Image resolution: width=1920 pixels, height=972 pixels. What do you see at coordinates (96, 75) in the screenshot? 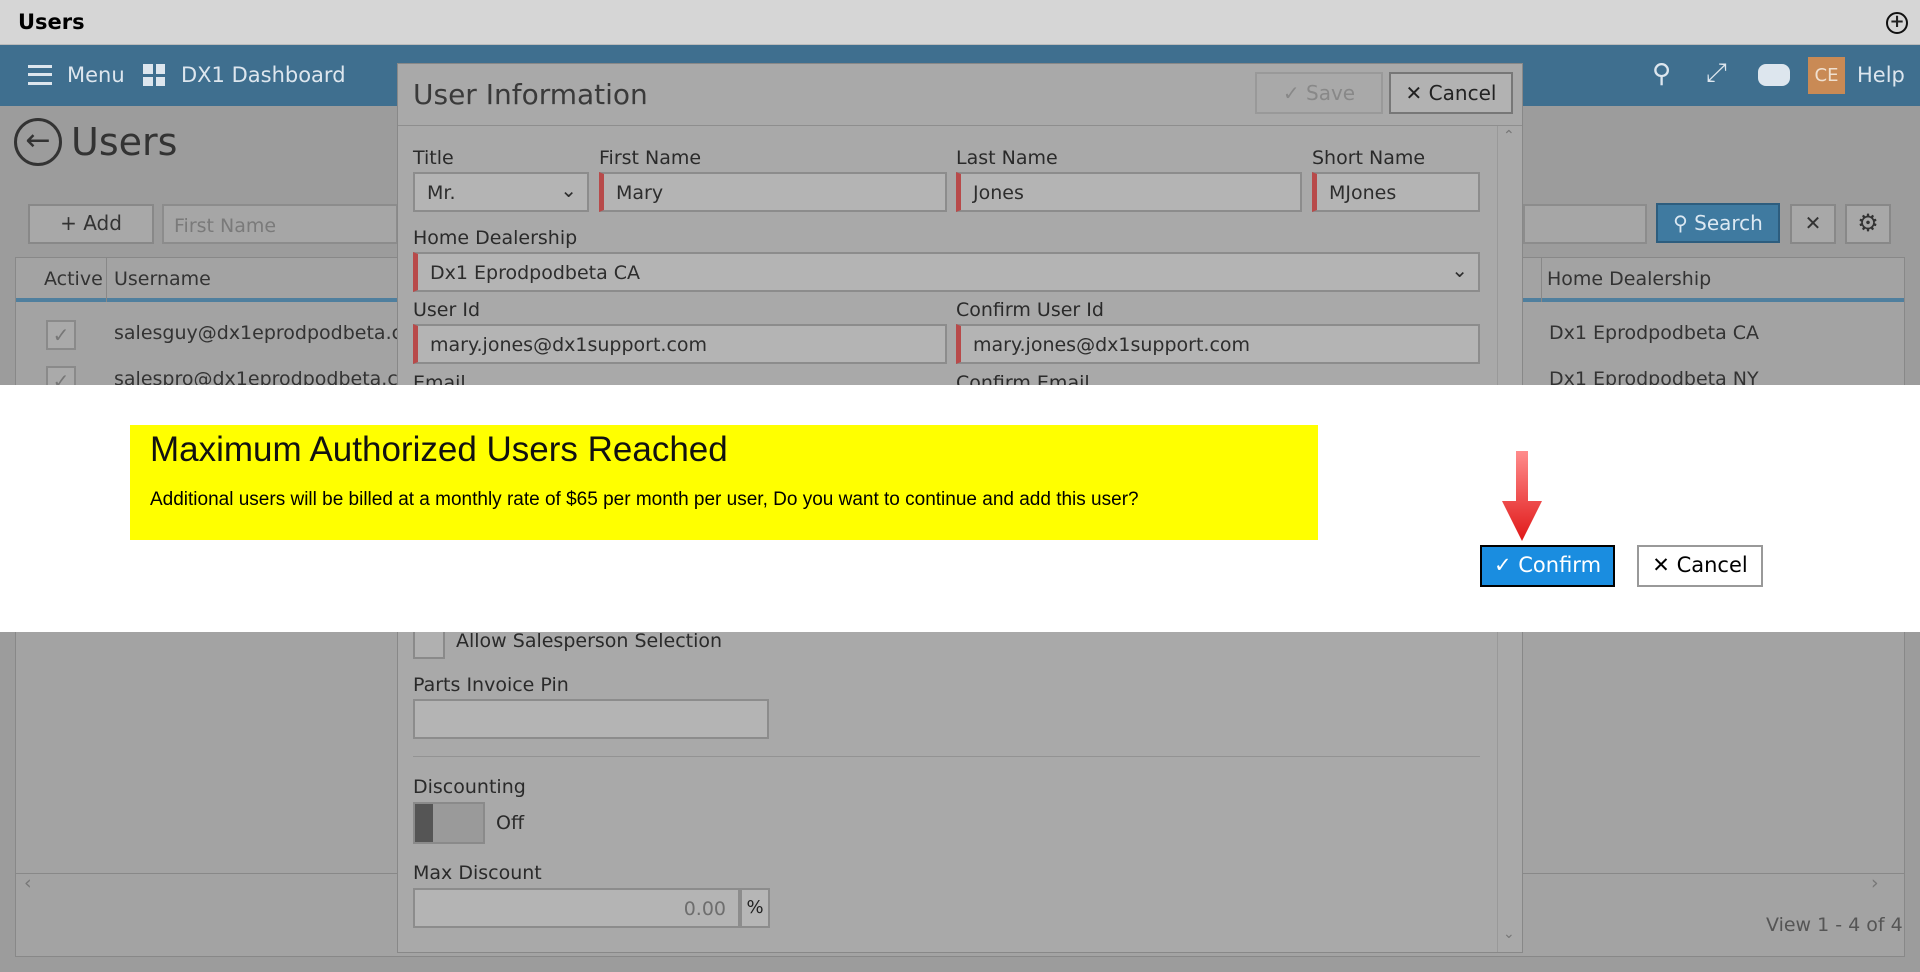
I see `menu-button: Menu` at bounding box center [96, 75].